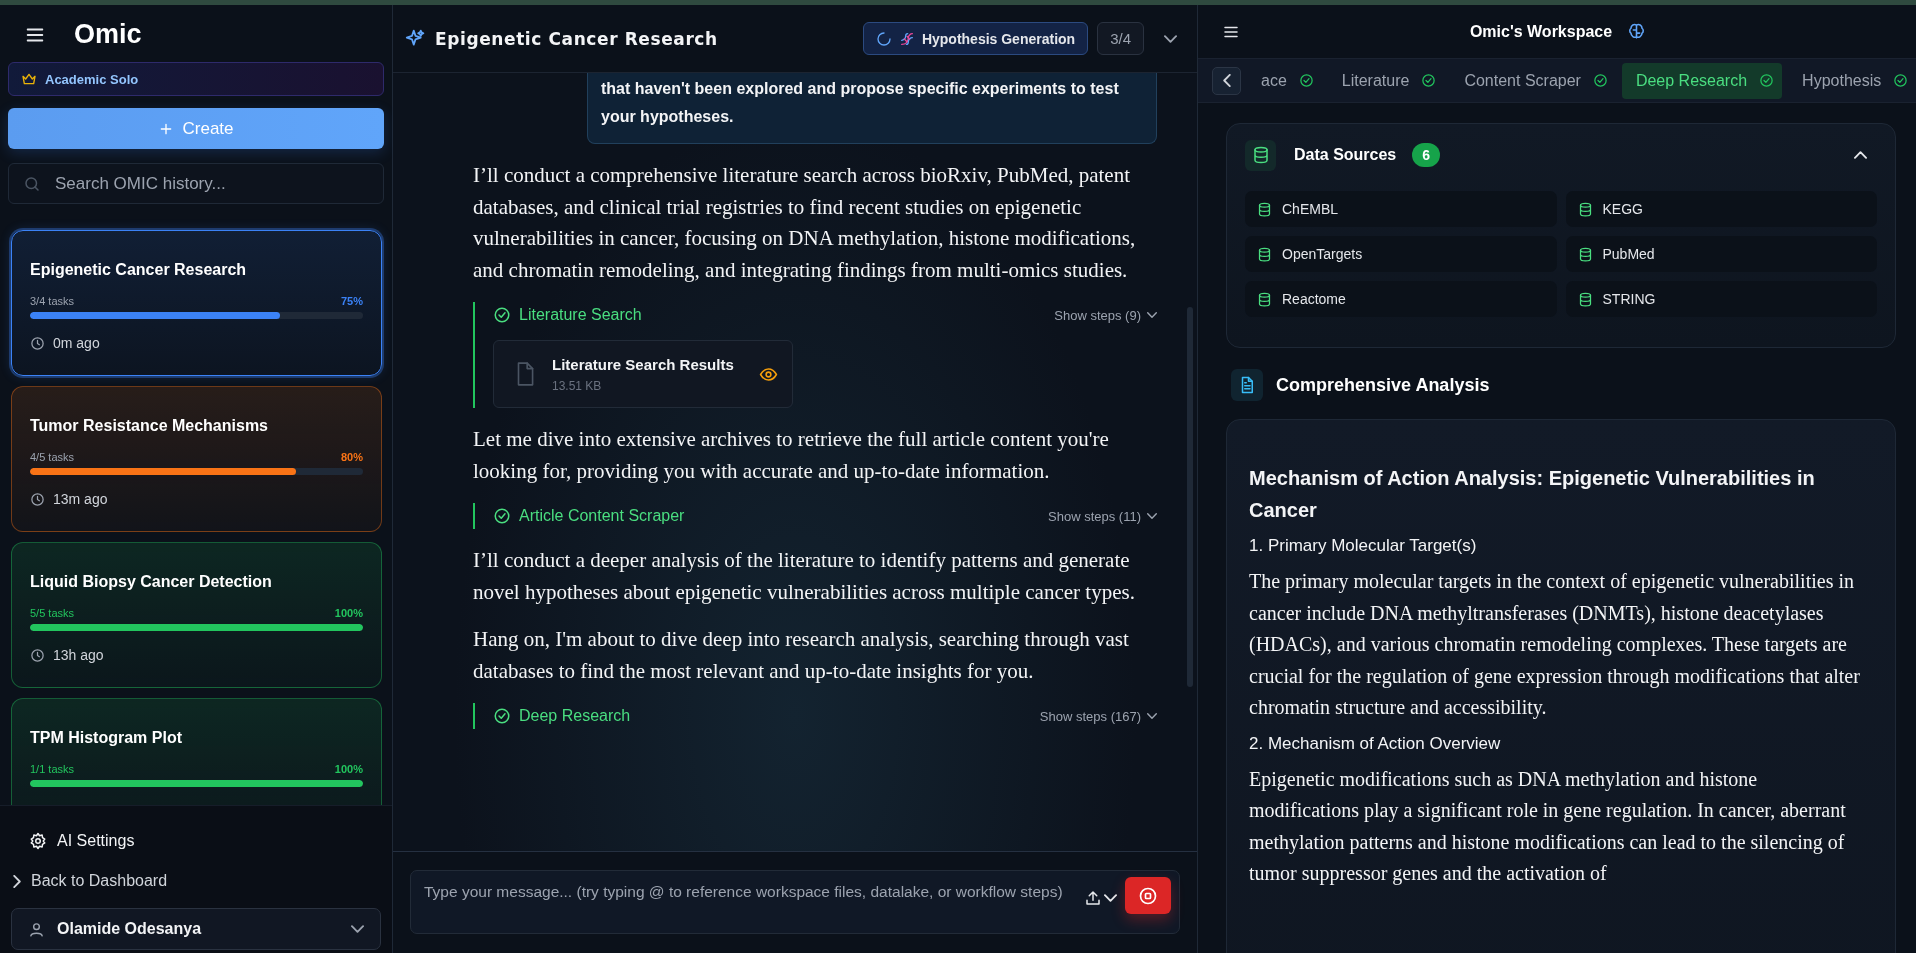  What do you see at coordinates (36, 929) in the screenshot?
I see `user-icon` at bounding box center [36, 929].